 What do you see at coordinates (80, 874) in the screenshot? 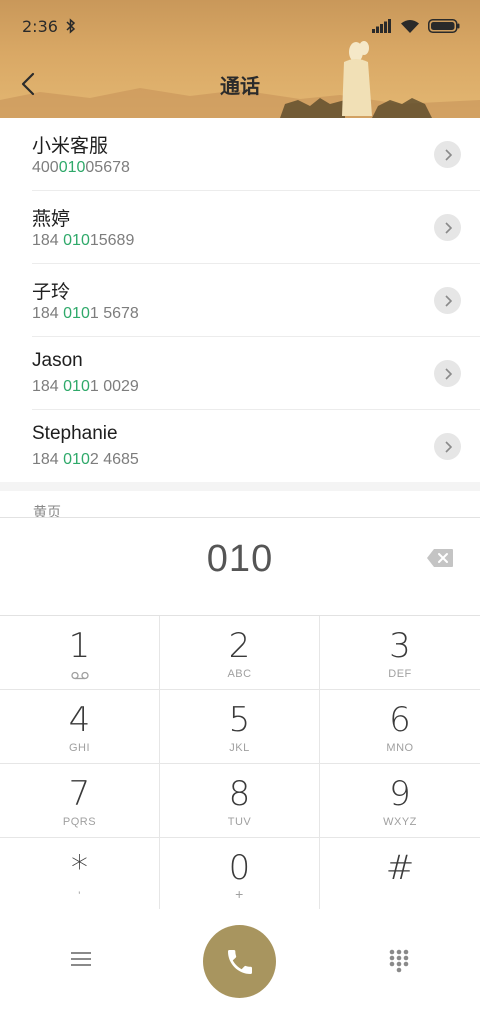
I see `key-star: * '` at bounding box center [80, 874].